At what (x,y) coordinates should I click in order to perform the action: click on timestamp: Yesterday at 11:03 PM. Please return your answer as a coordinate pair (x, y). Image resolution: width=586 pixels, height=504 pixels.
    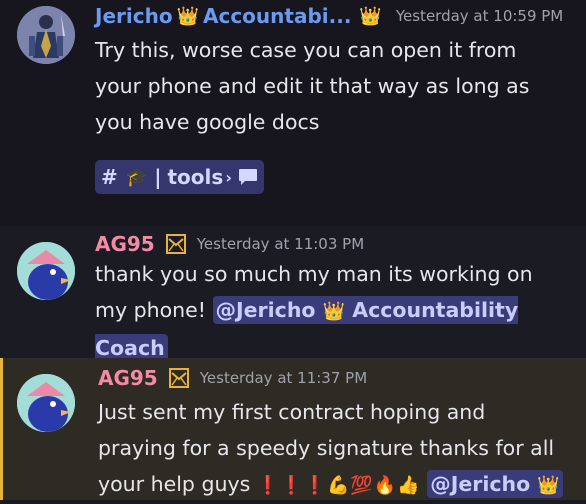
    Looking at the image, I should click on (280, 244).